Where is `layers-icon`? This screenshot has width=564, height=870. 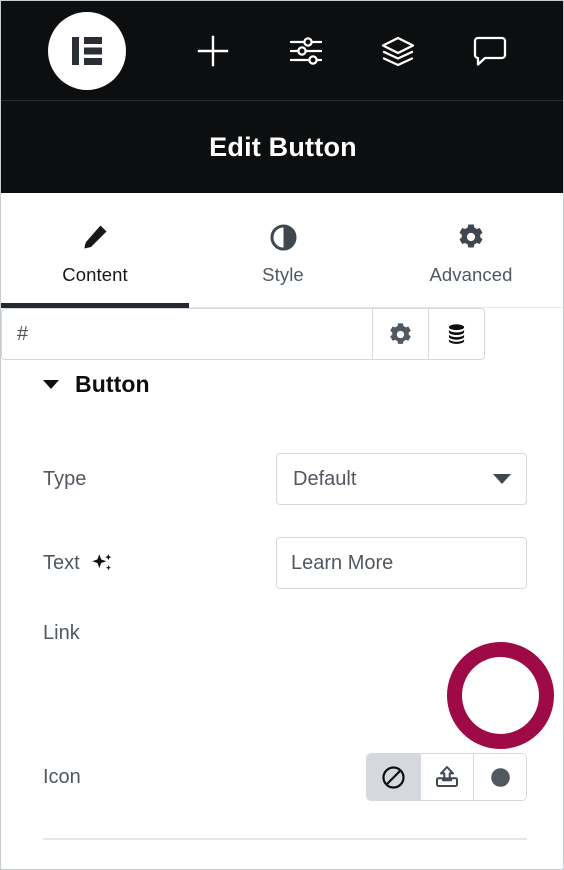 layers-icon is located at coordinates (398, 51).